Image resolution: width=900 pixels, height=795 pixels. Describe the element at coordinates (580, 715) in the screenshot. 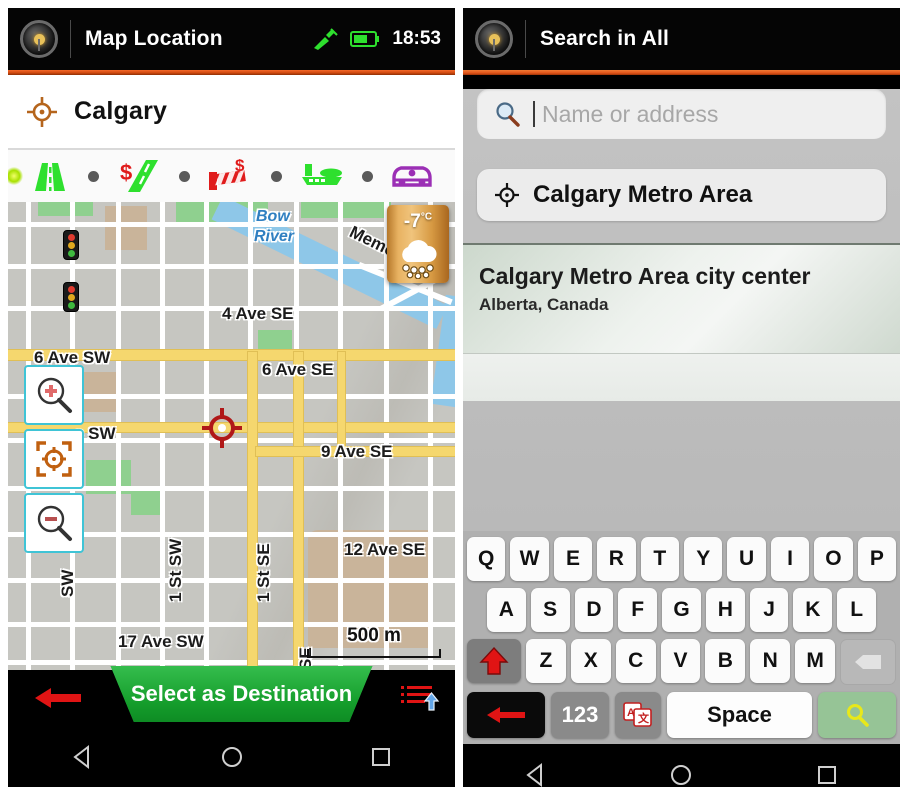

I see `key-numeric-mode: 123` at that location.